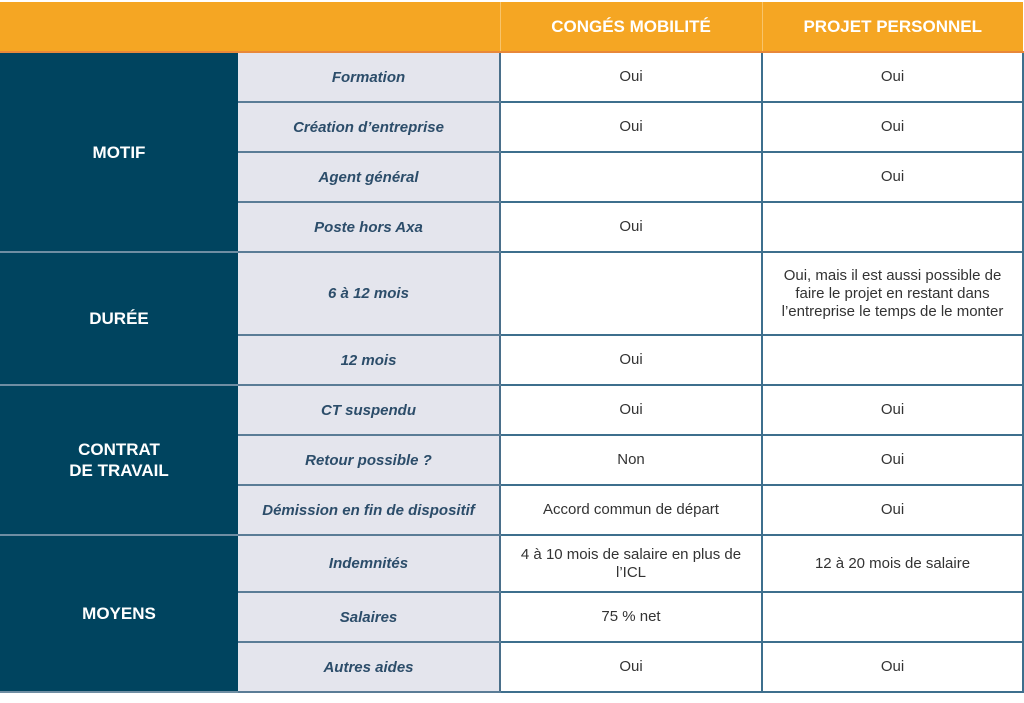 The width and height of the screenshot is (1024, 703). What do you see at coordinates (631, 460) in the screenshot?
I see `cell-conges-mobilite: Non` at bounding box center [631, 460].